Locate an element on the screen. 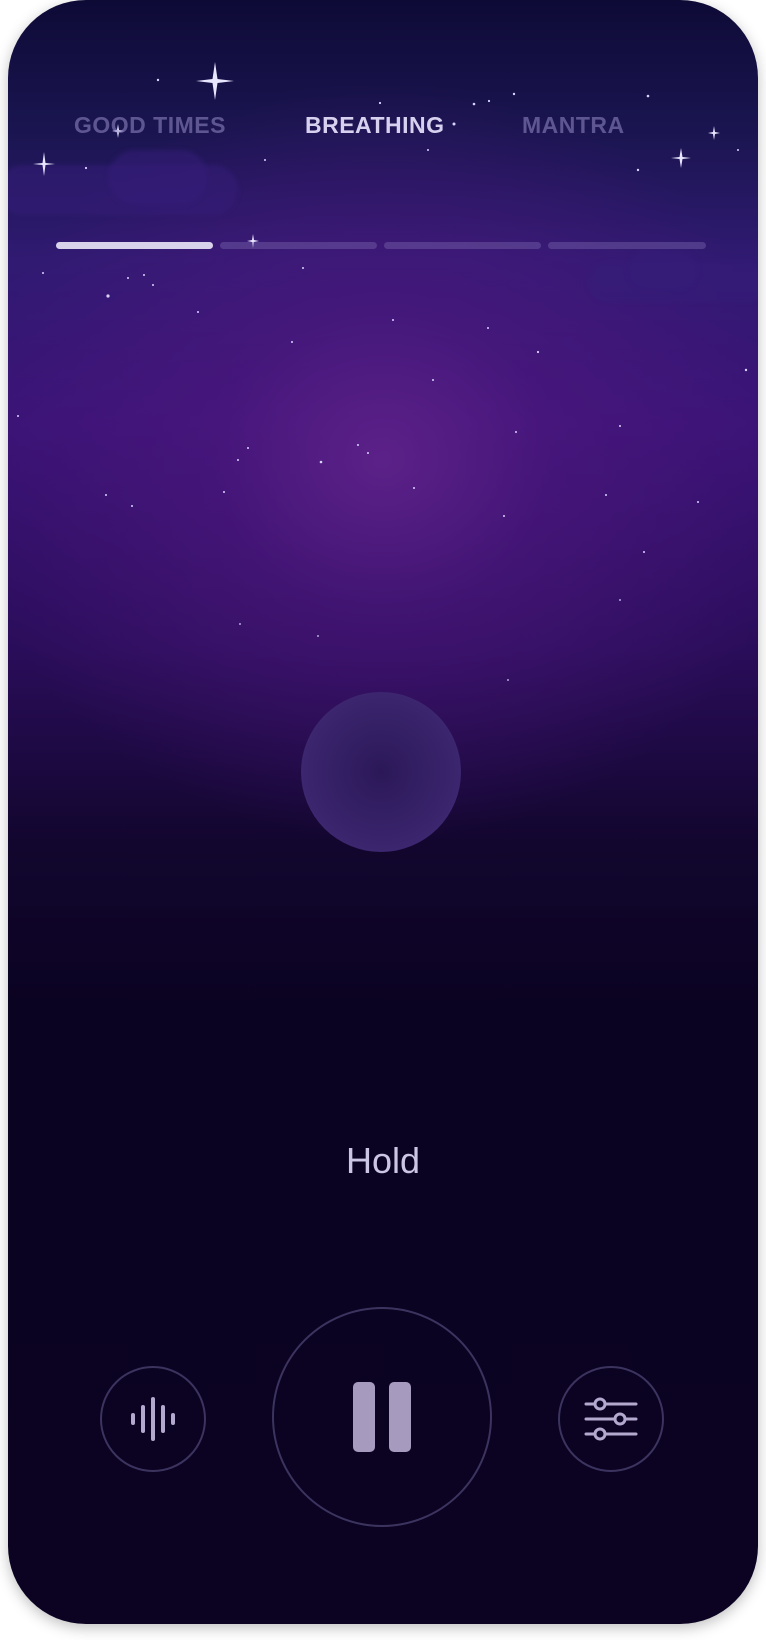  pause-icon is located at coordinates (382, 1417).